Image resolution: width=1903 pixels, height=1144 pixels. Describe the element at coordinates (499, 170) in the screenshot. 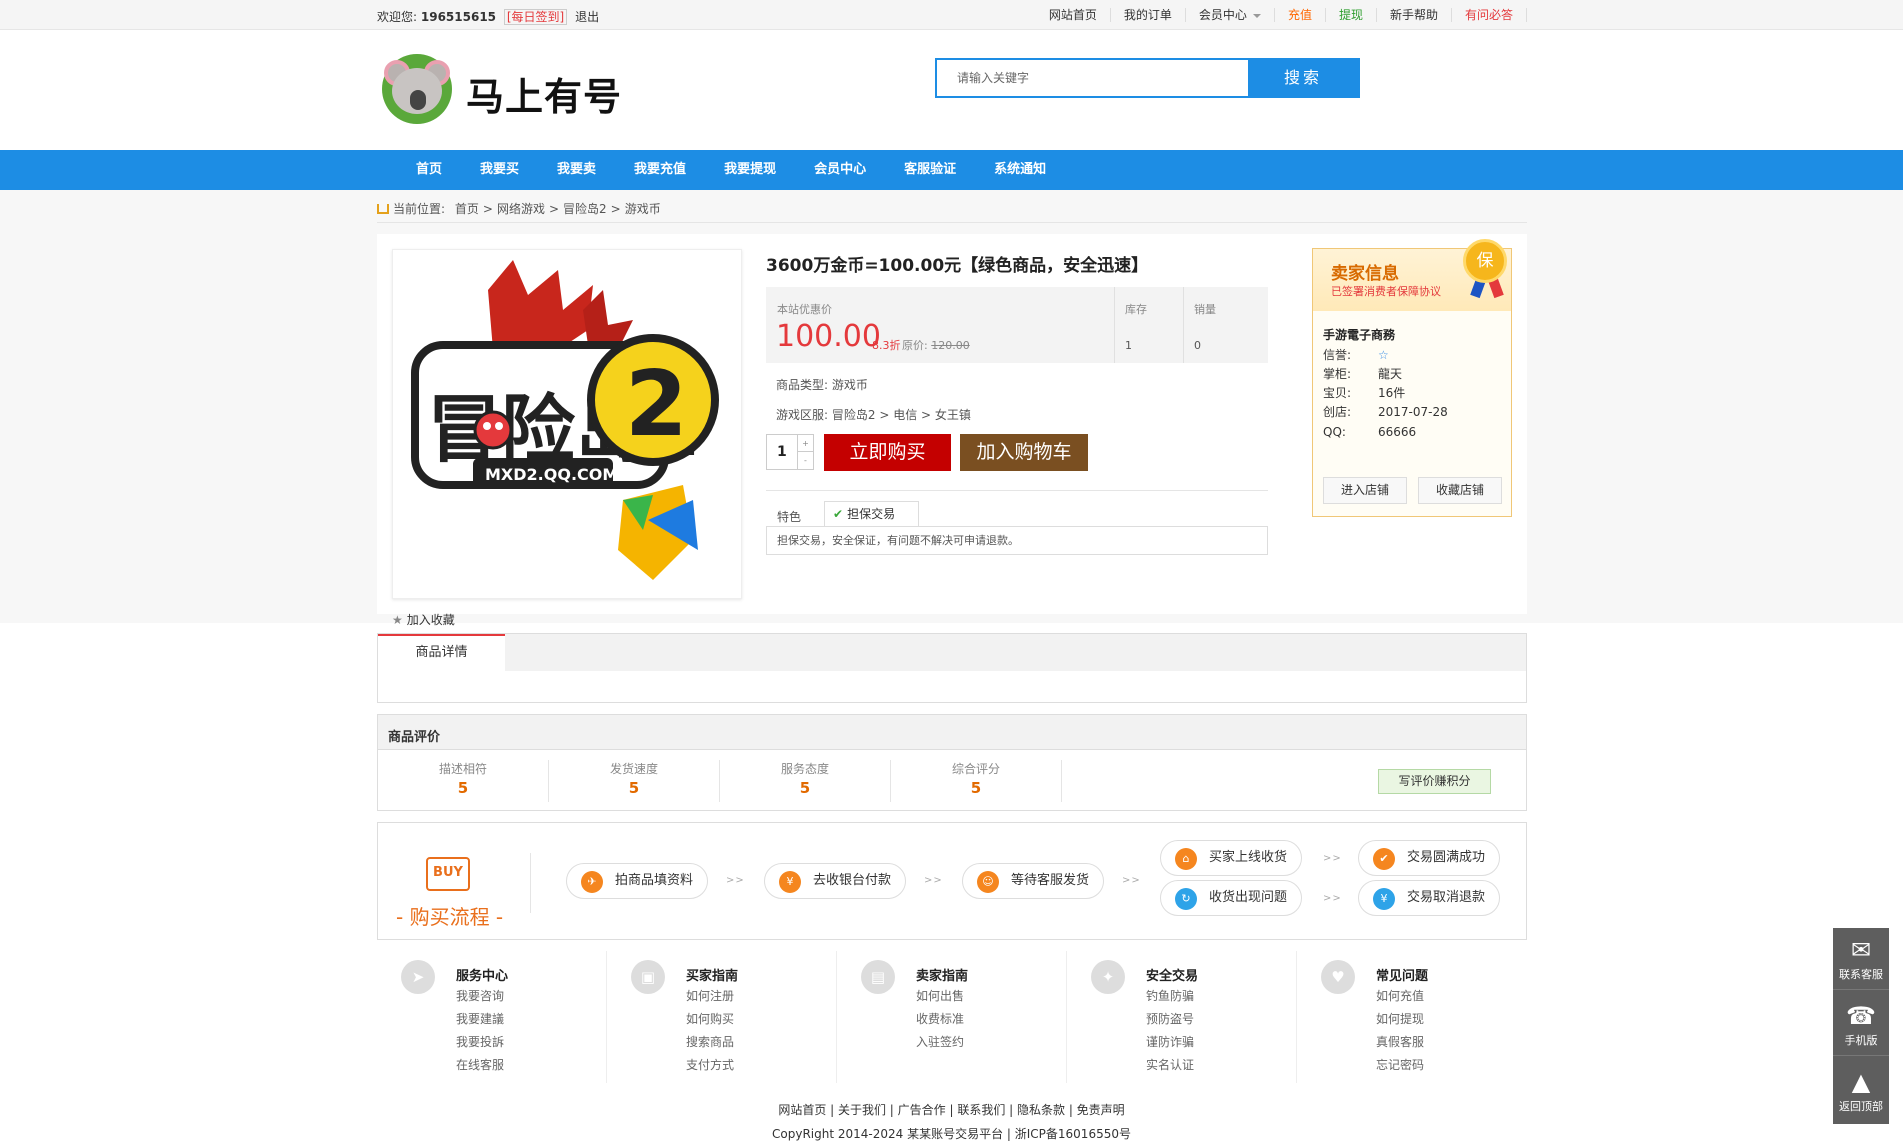

I see `nav-item: 我要买` at that location.